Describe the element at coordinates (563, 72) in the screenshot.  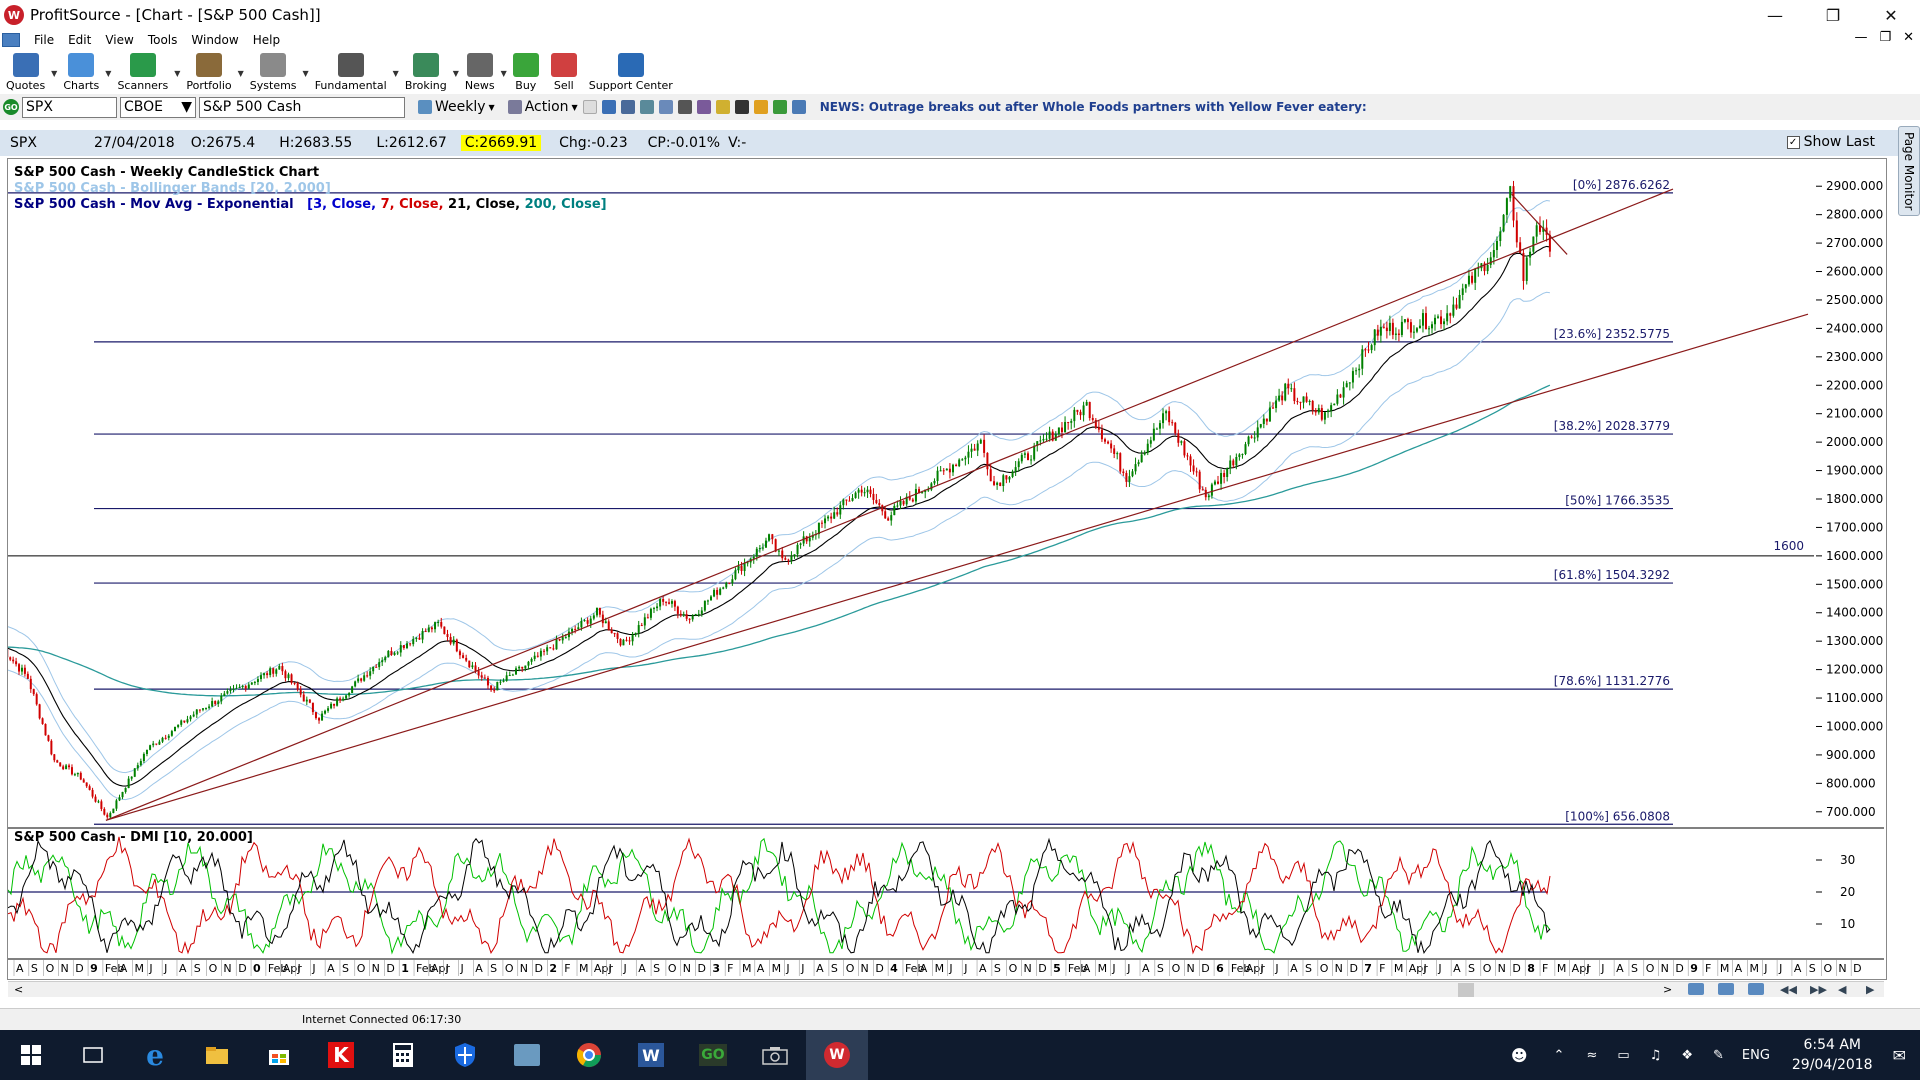
I see `sell-button: Sell` at that location.